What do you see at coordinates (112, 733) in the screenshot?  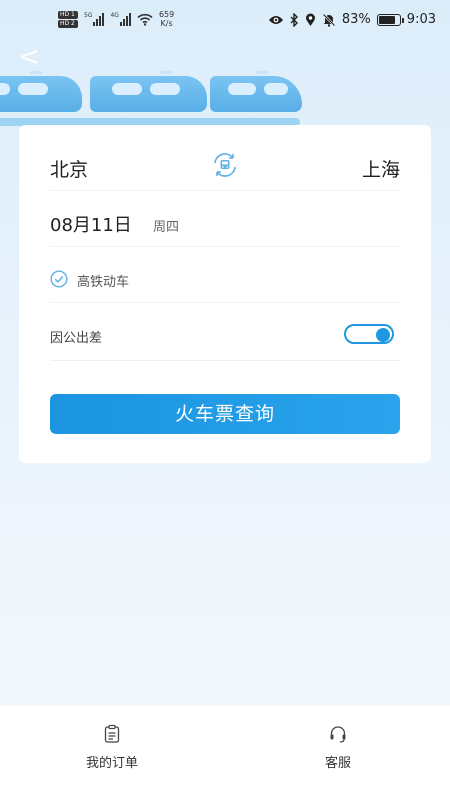 I see `clipboard-icon` at bounding box center [112, 733].